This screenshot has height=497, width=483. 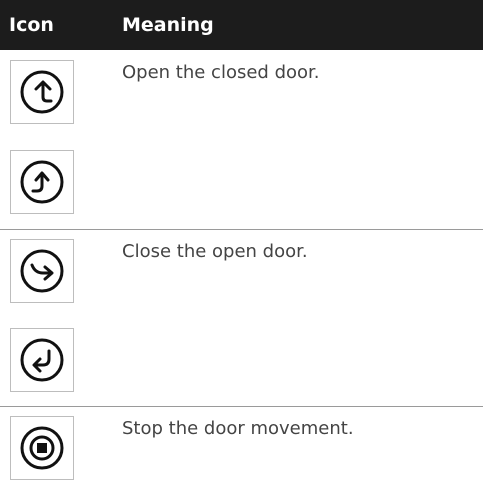 I want to click on header-icon-column: Icon, so click(x=31, y=25).